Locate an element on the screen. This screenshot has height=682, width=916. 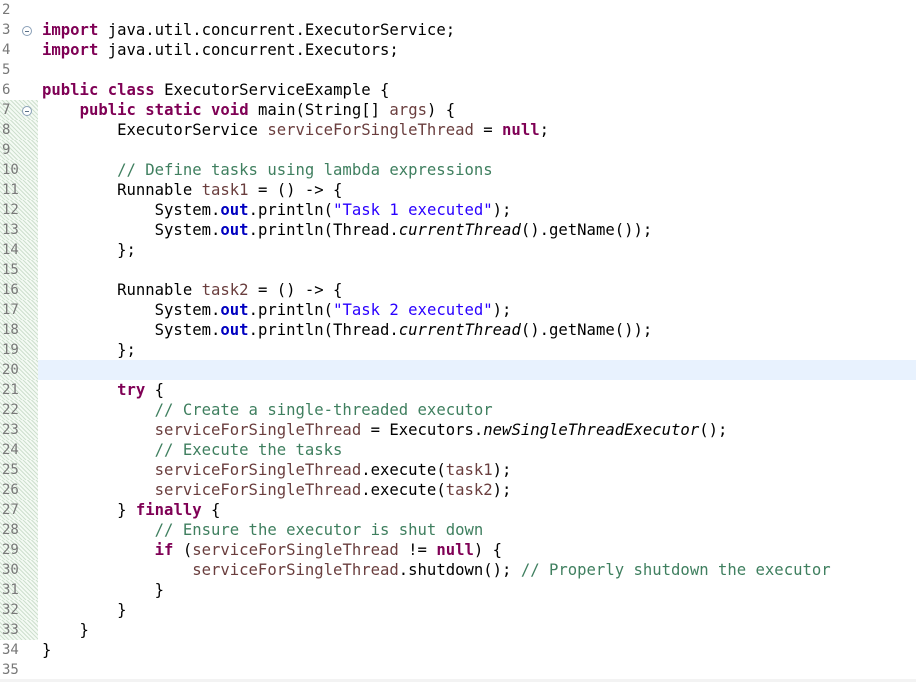
line-number-gutter: 3 is located at coordinates (19, 30).